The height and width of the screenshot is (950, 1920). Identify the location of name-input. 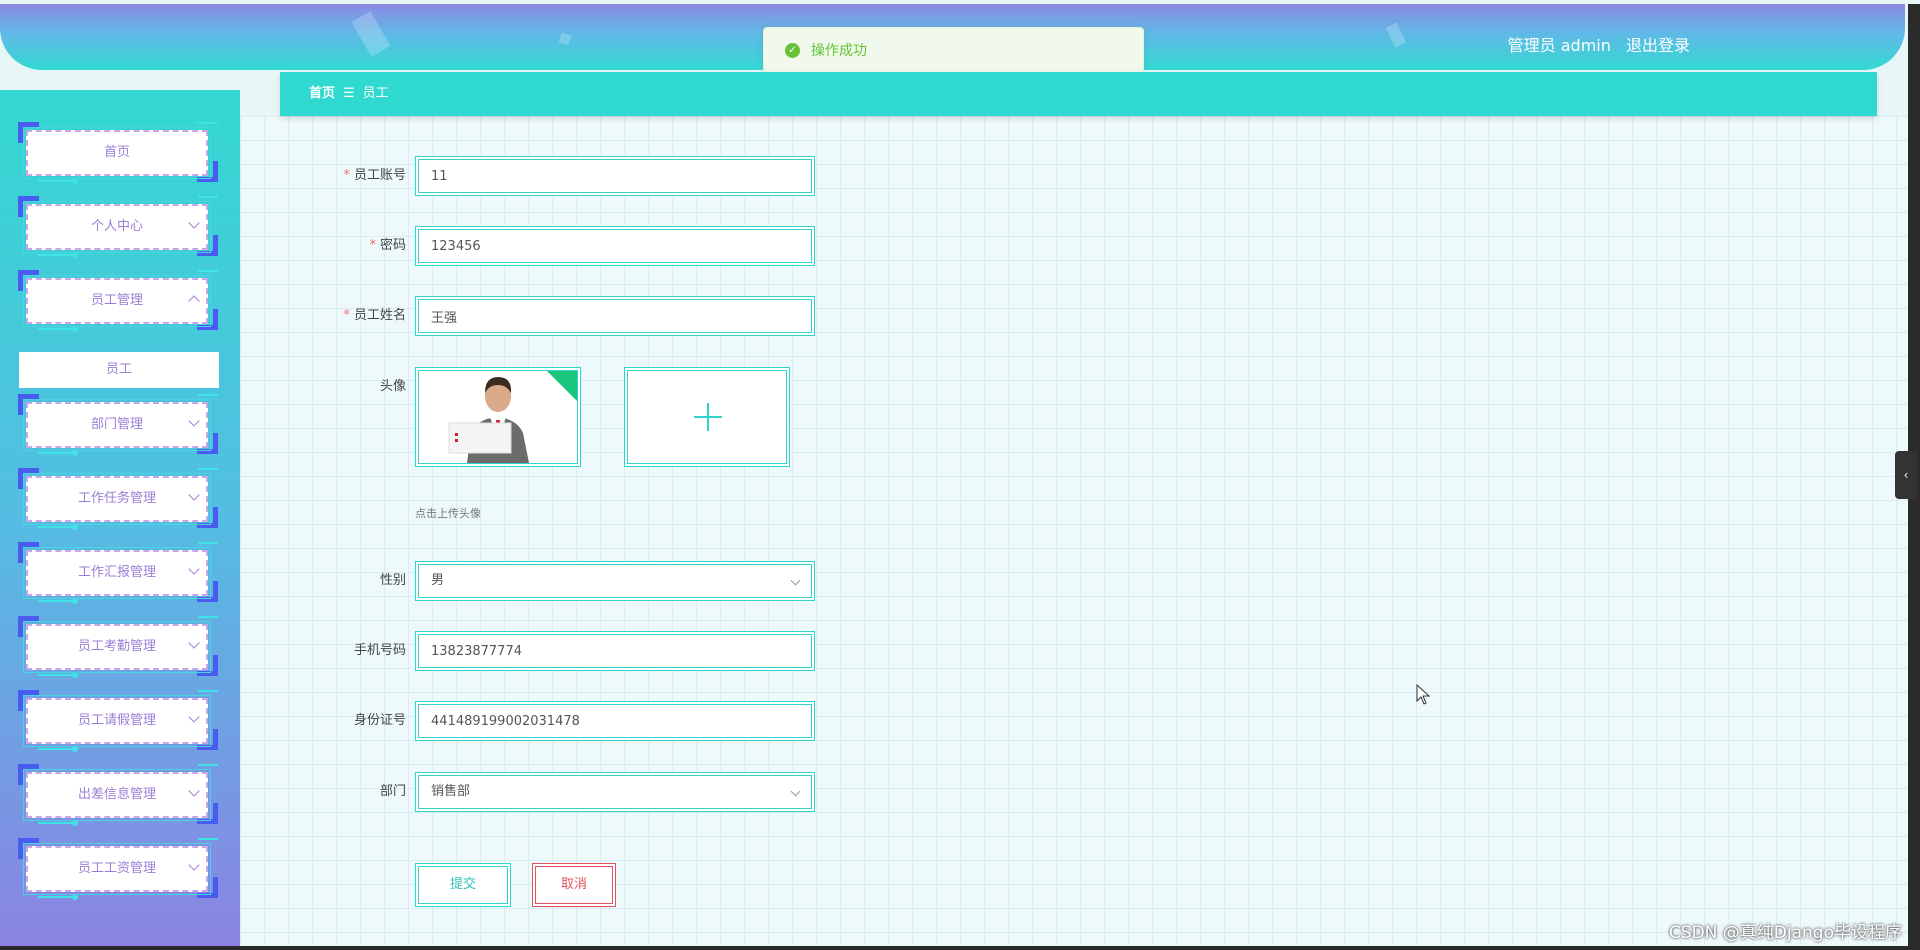
(615, 316).